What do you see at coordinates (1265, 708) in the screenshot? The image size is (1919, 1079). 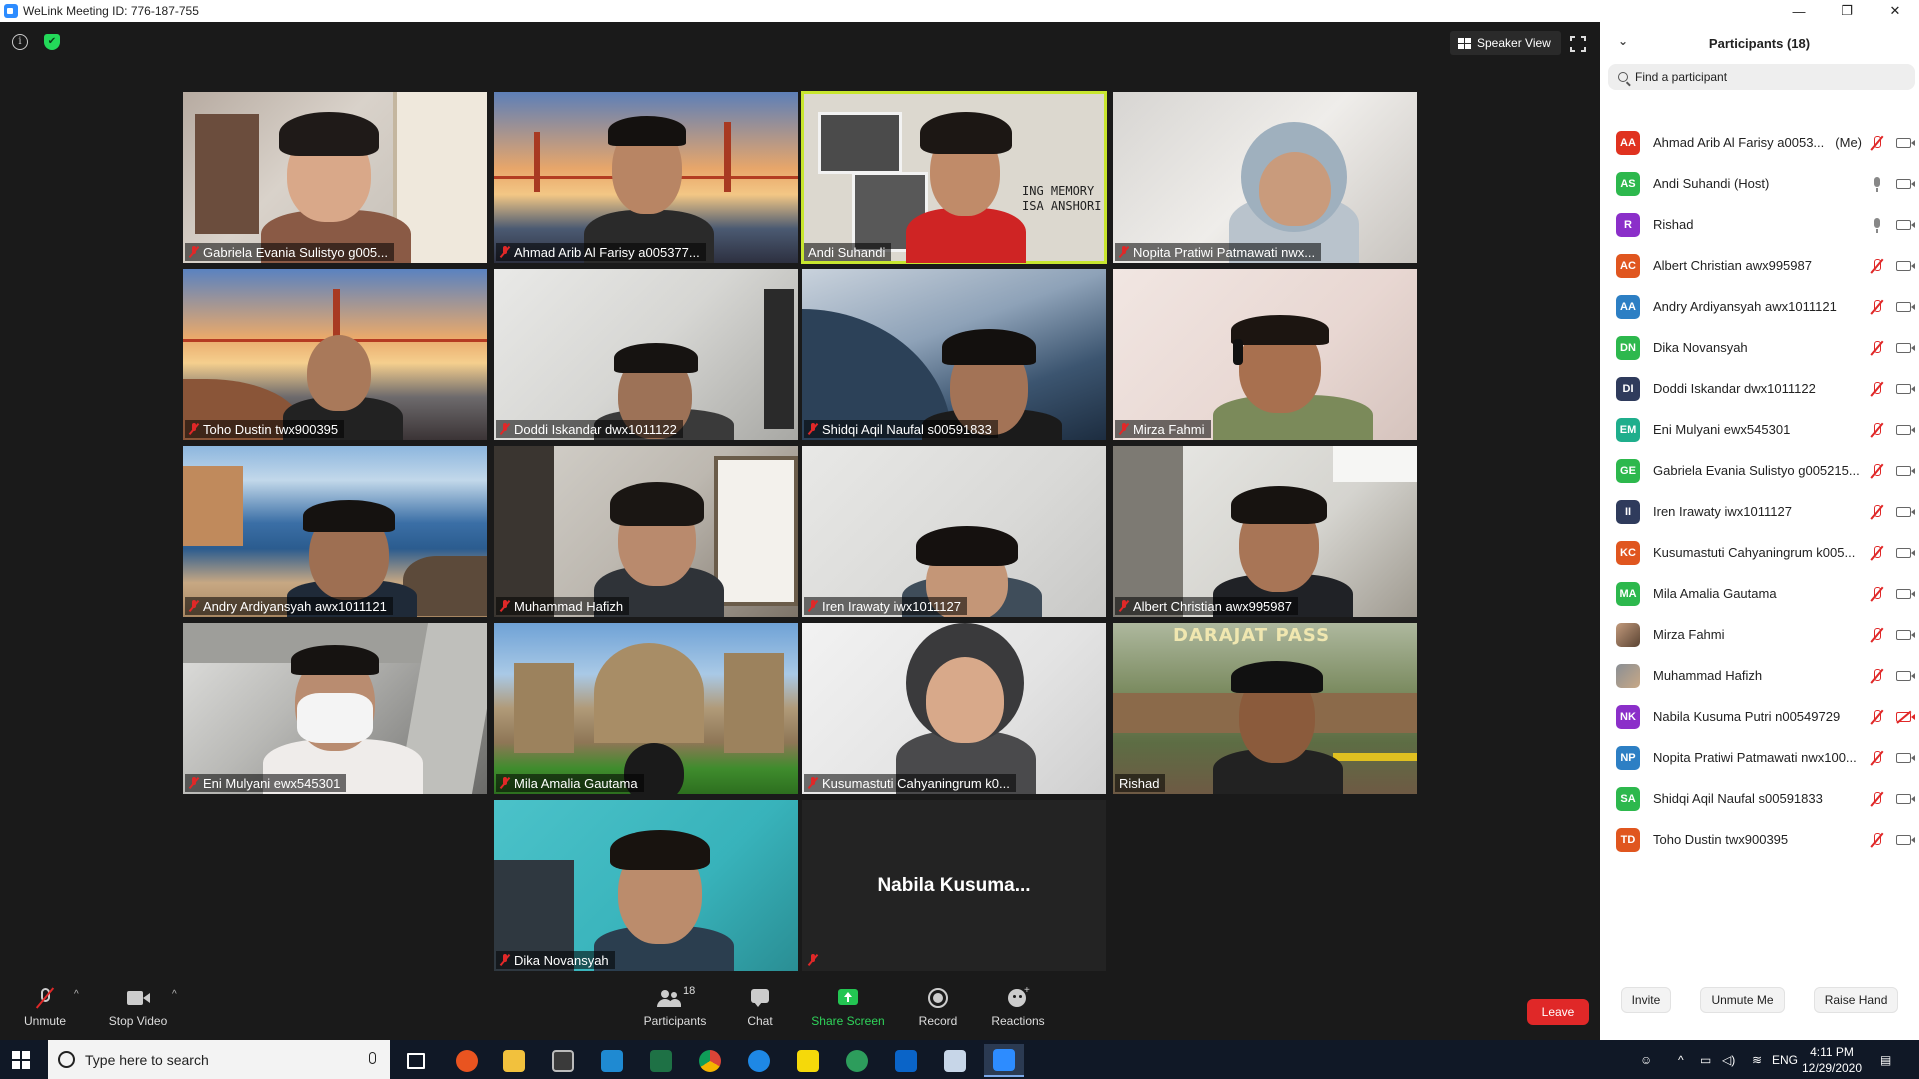 I see `video-tile: DARAJAT PASS Rishad` at bounding box center [1265, 708].